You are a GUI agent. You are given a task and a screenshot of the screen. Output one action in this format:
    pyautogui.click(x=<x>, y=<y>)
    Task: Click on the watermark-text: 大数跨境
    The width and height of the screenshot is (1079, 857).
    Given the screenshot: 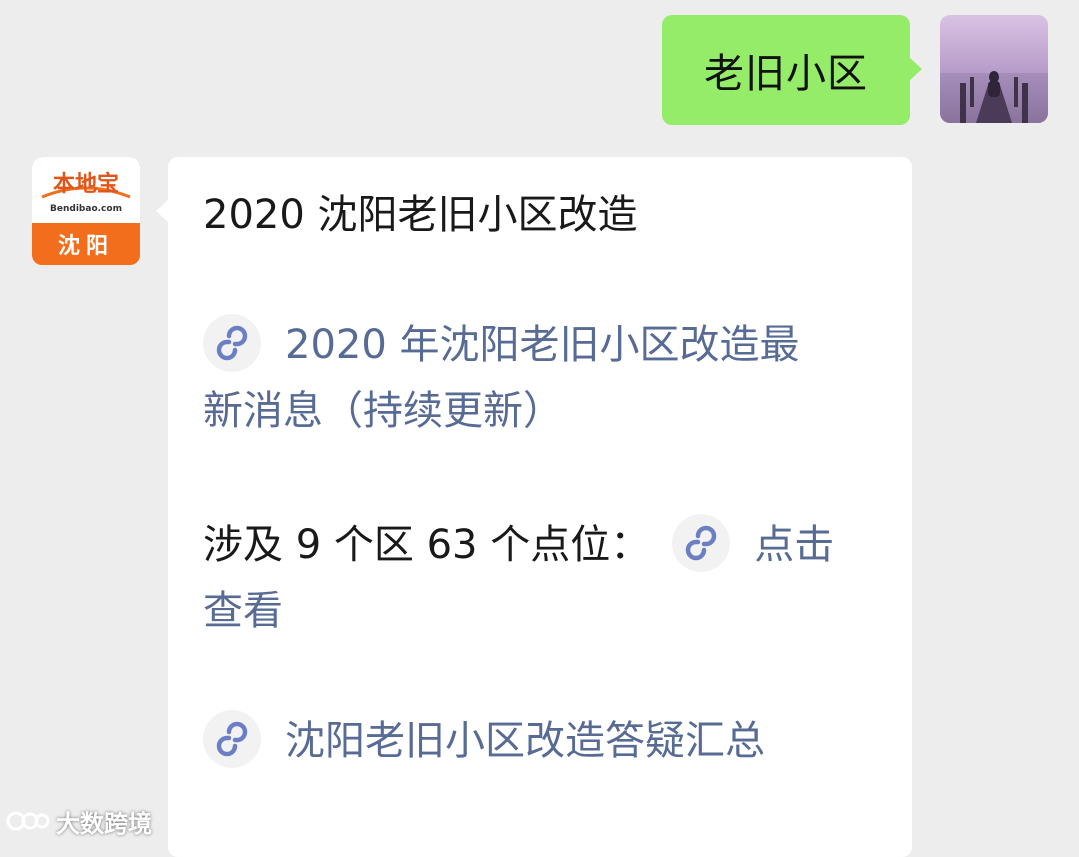 What is the action you would take?
    pyautogui.click(x=104, y=823)
    